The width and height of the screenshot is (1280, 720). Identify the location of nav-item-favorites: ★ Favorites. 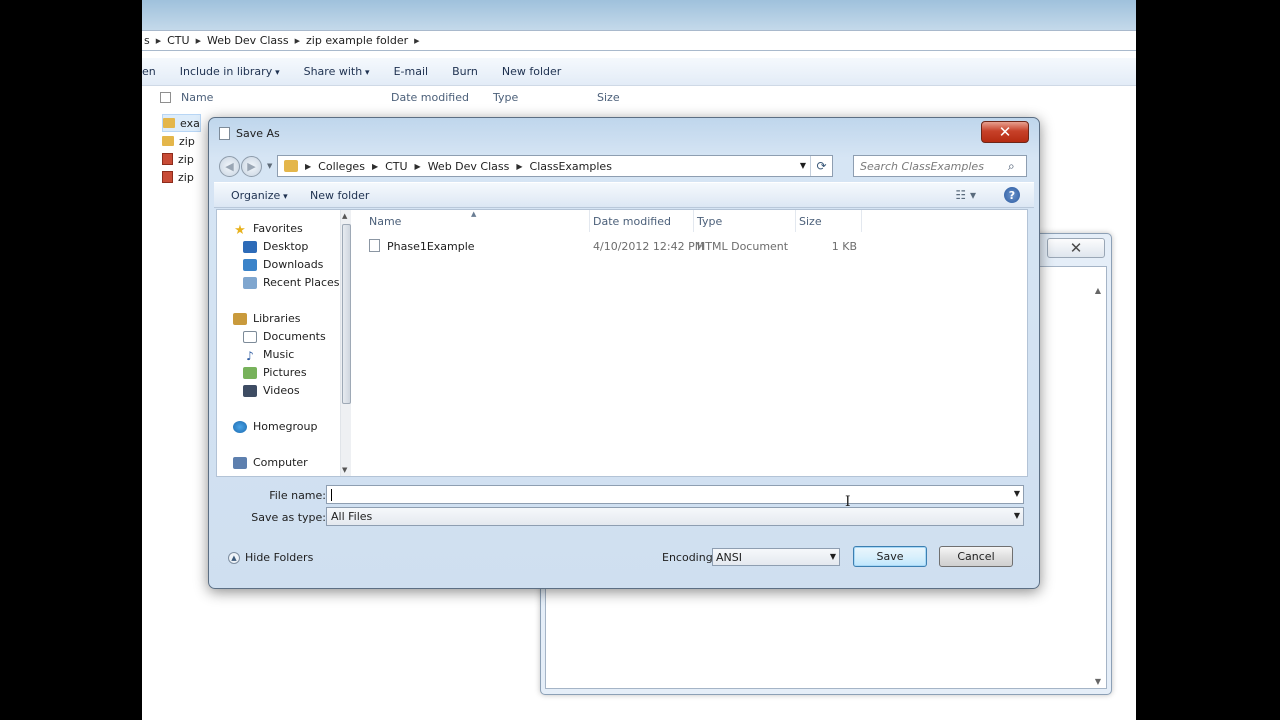
(268, 230).